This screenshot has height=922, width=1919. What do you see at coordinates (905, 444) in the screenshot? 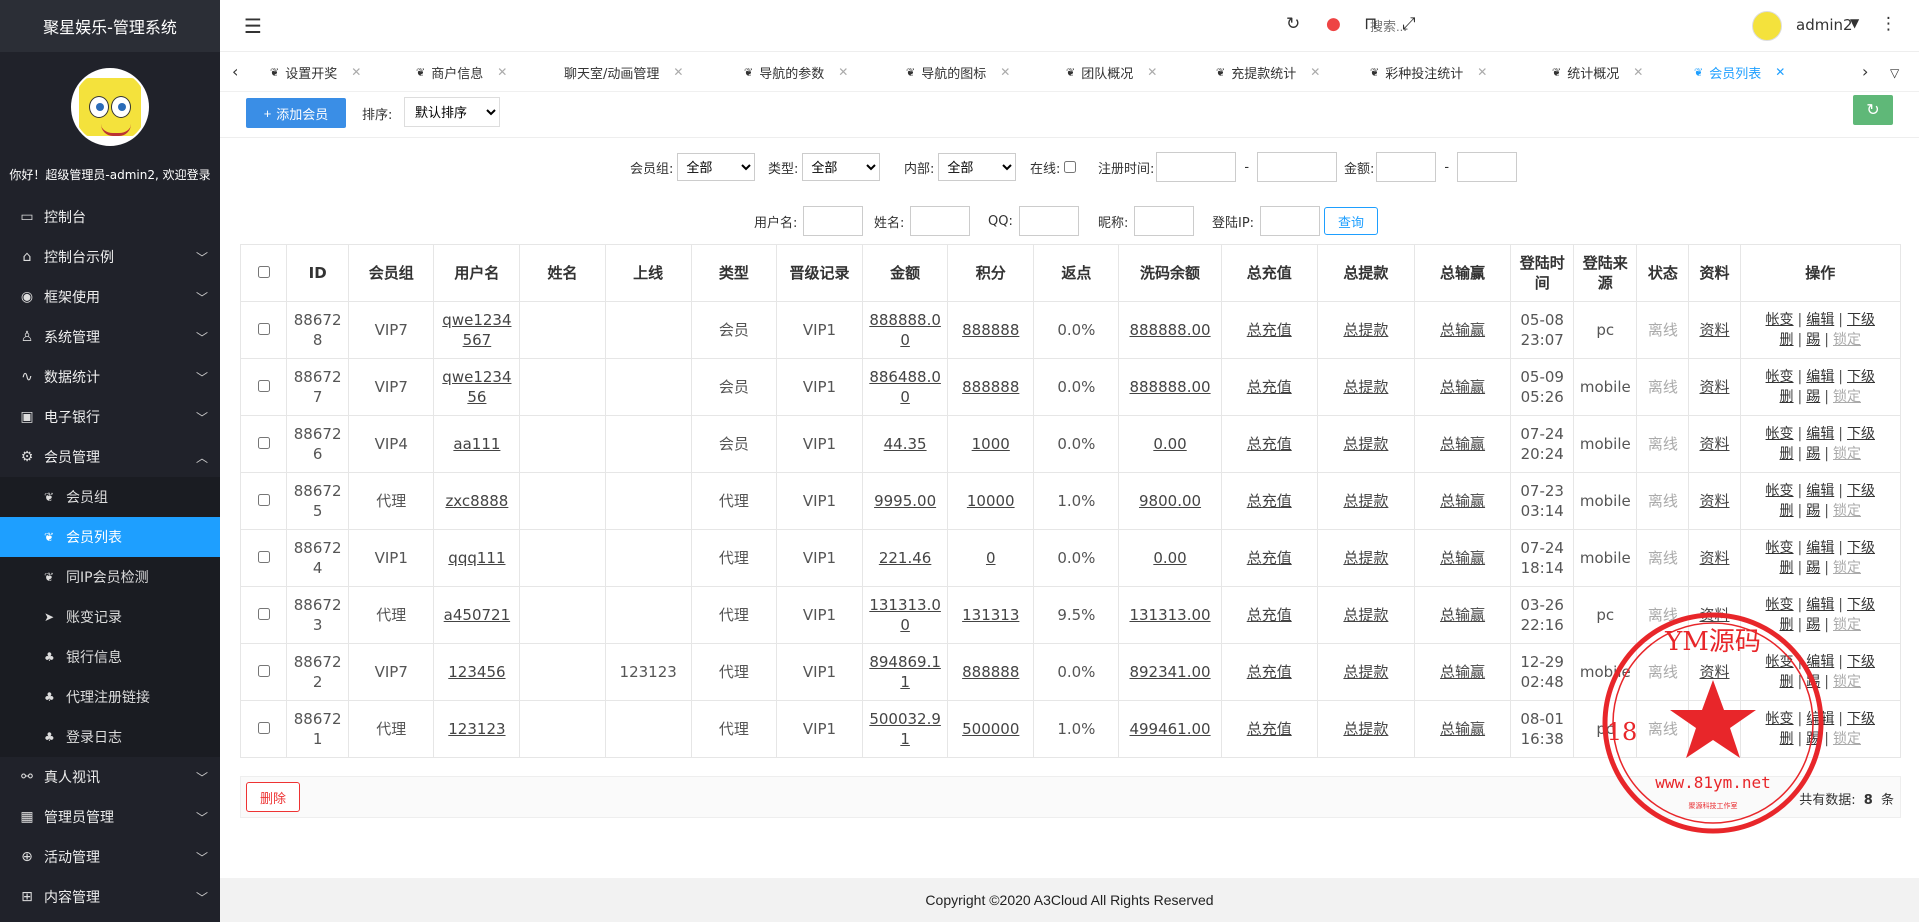
I see `cell-amount: 44.35` at bounding box center [905, 444].